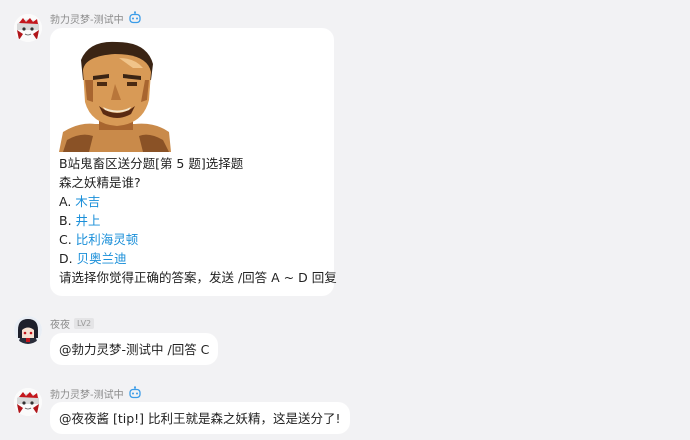 The width and height of the screenshot is (690, 440). Describe the element at coordinates (198, 277) in the screenshot. I see `quiz-instruction: 请选择你觉得正确的答案，发送 /回答 A ~ D 回复` at that location.